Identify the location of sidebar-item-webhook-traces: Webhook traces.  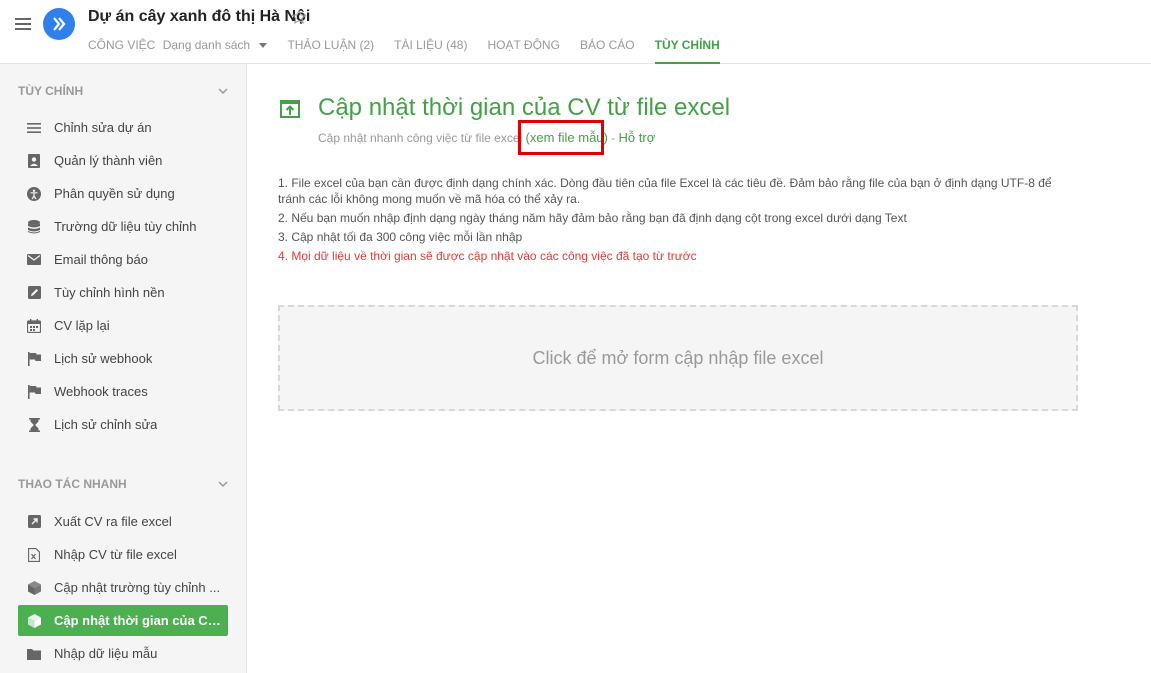
(123, 391).